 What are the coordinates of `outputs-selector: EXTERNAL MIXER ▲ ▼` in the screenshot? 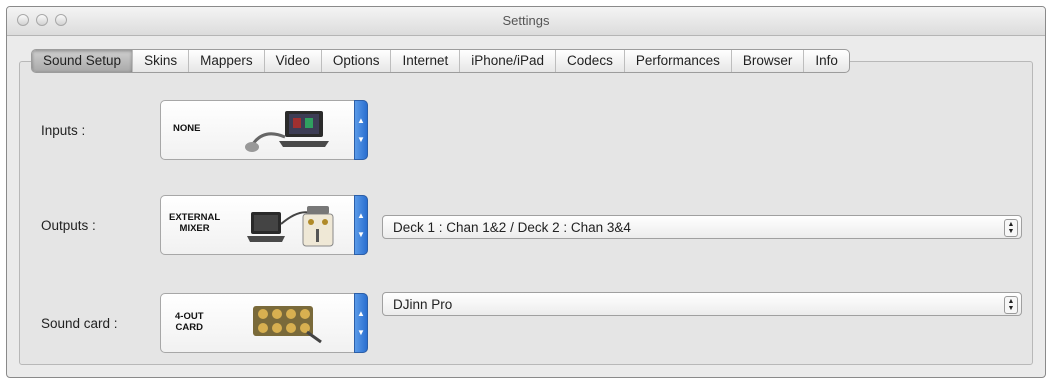 It's located at (264, 225).